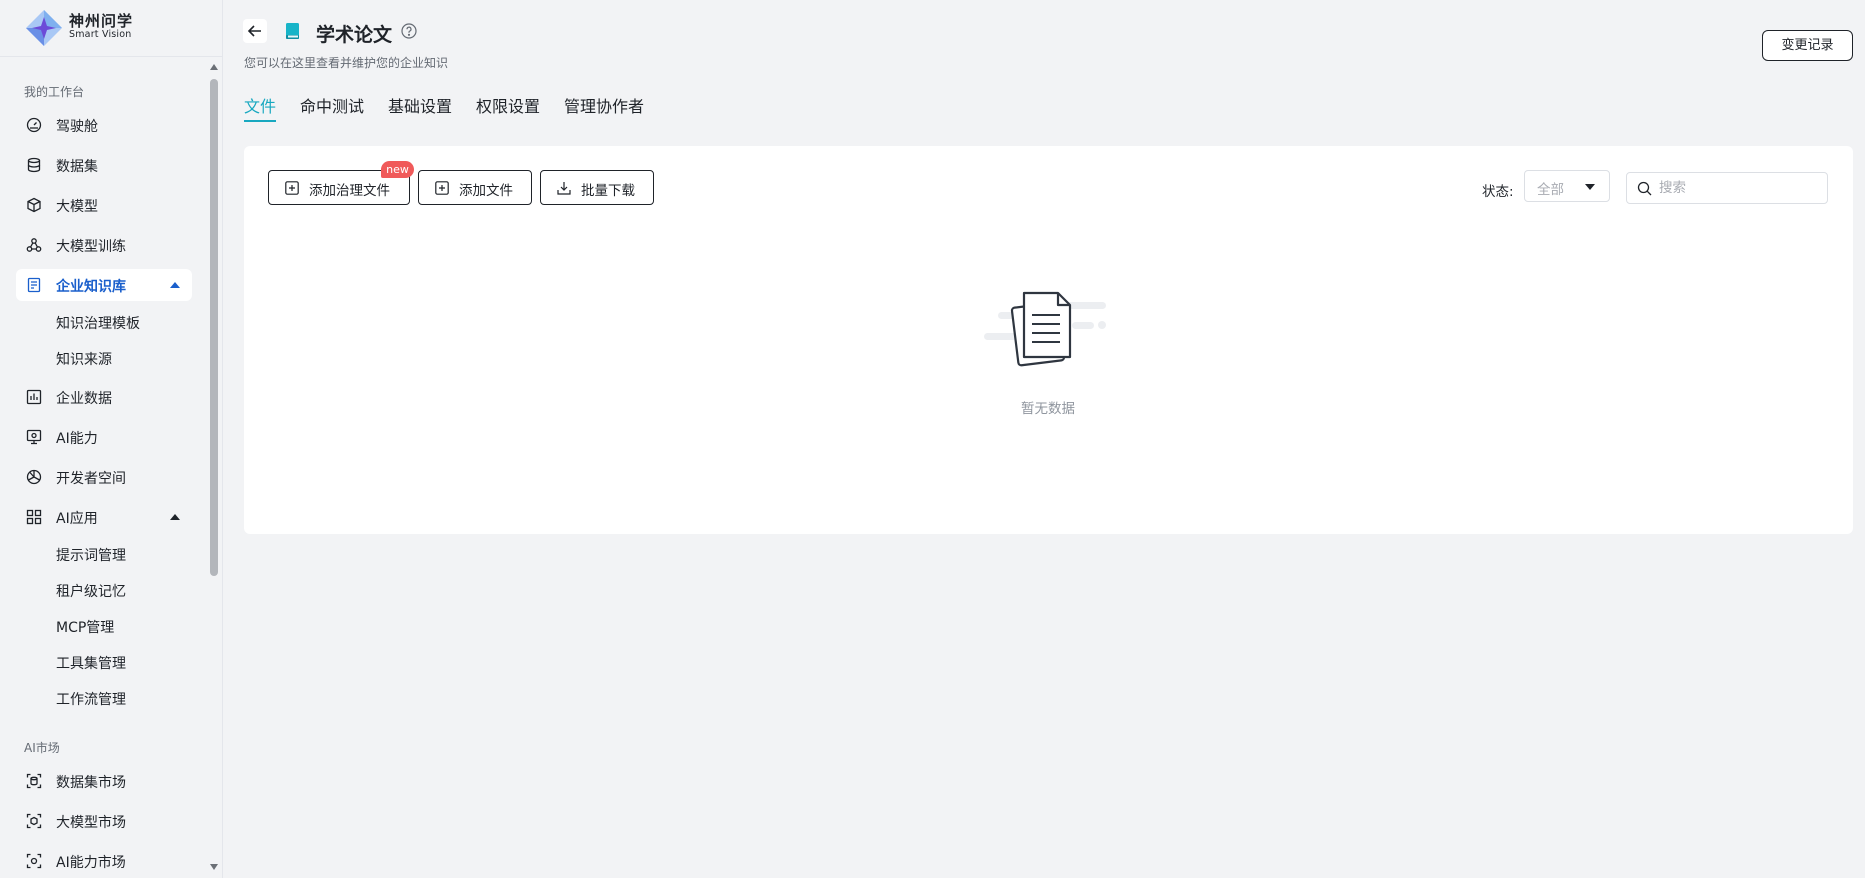 The width and height of the screenshot is (1865, 878). What do you see at coordinates (214, 327) in the screenshot?
I see `scrollbar-thumb` at bounding box center [214, 327].